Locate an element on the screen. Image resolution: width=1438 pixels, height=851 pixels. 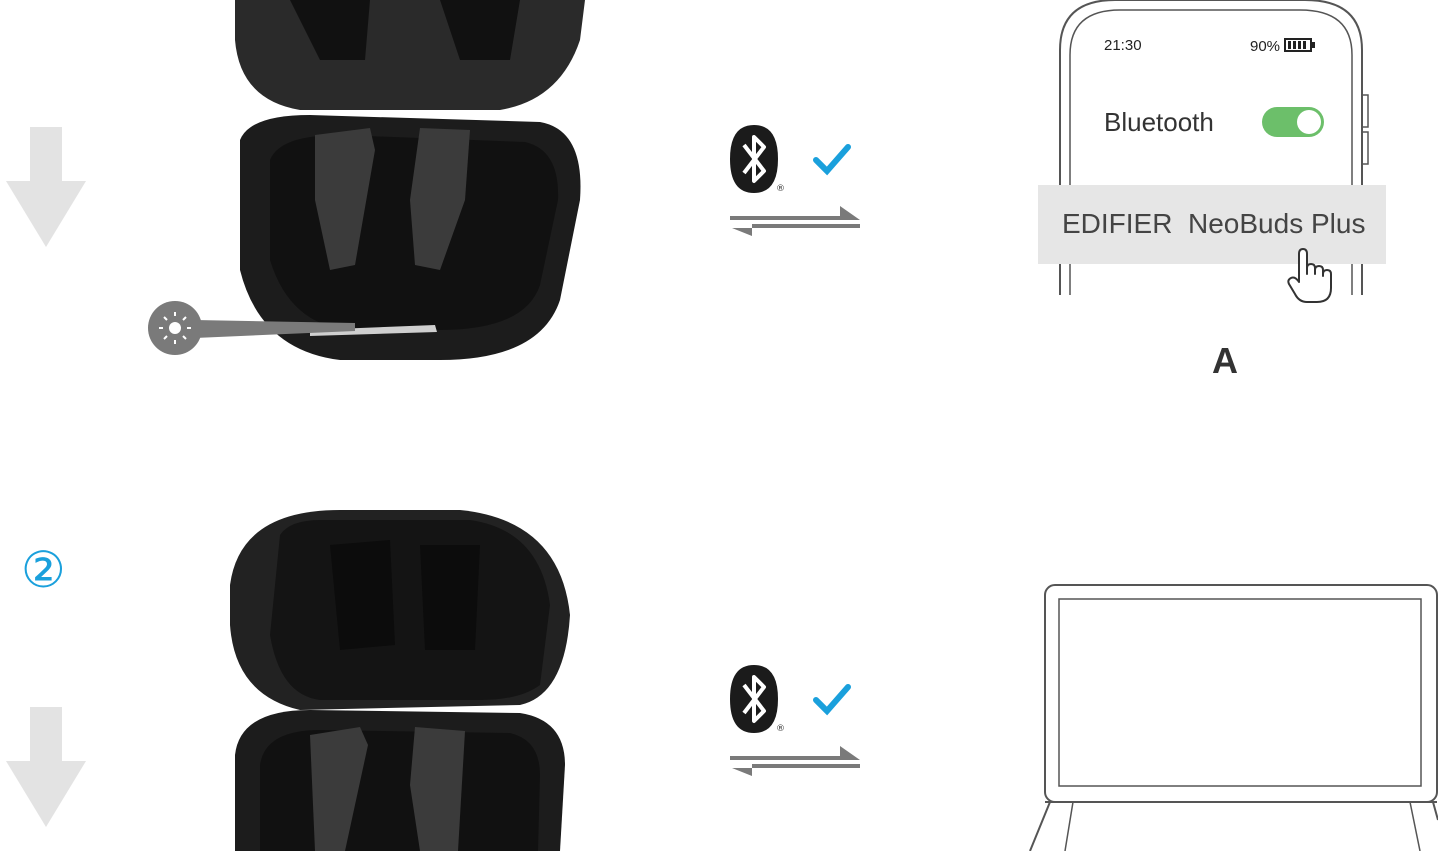
device-name: EDIFIER NeoBuds Plus is located at coordinates (1214, 223).